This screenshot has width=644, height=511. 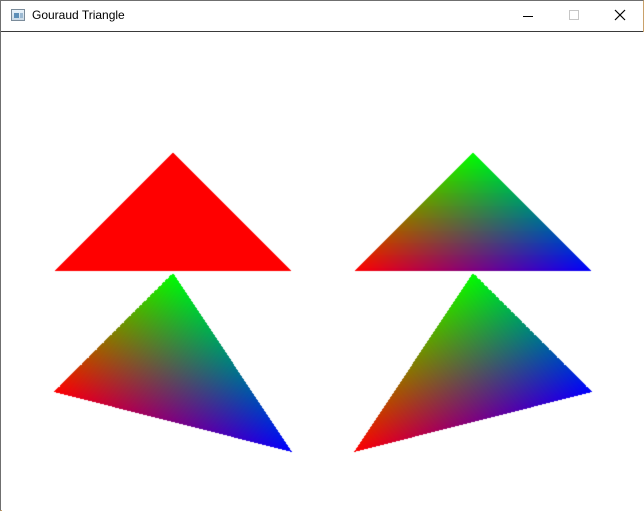 What do you see at coordinates (322, 16) in the screenshot?
I see `title-bar: Gouraud Triangle` at bounding box center [322, 16].